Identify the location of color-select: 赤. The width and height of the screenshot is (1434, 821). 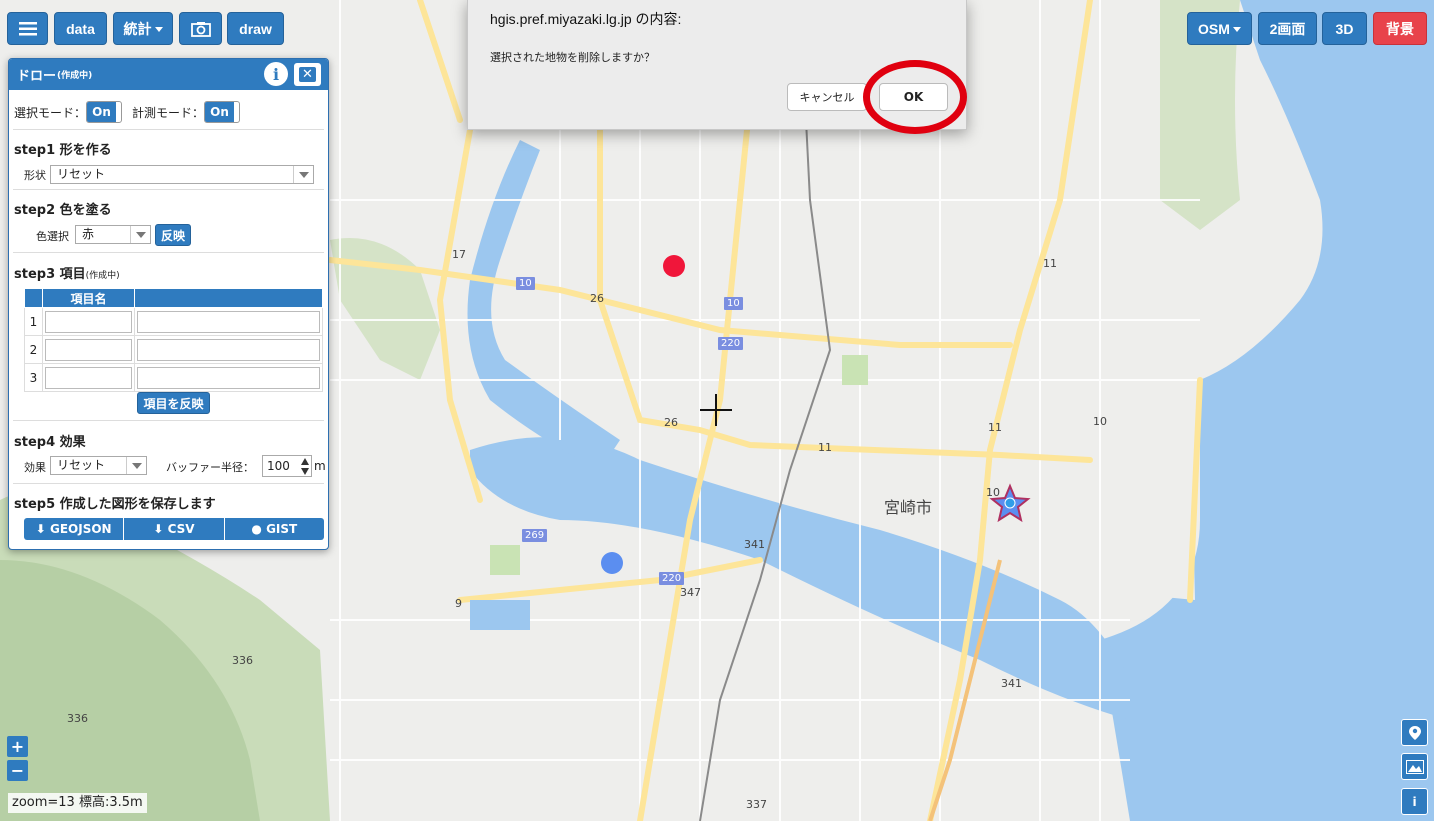
(113, 234).